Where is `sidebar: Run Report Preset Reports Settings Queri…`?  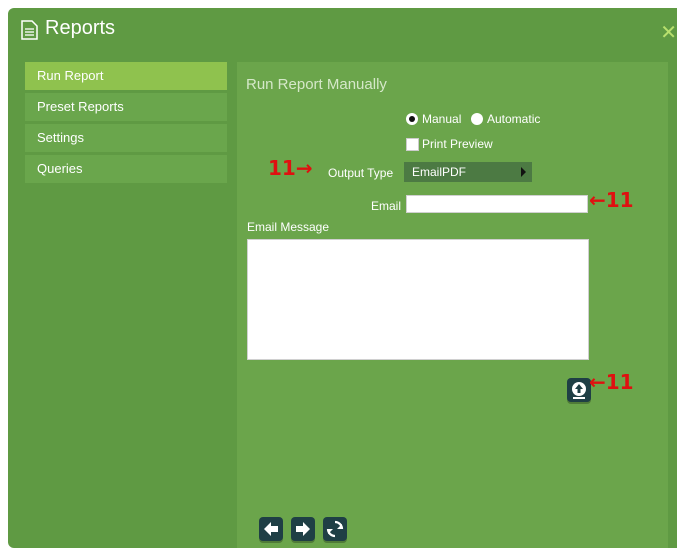 sidebar: Run Report Preset Reports Settings Queri… is located at coordinates (126, 124).